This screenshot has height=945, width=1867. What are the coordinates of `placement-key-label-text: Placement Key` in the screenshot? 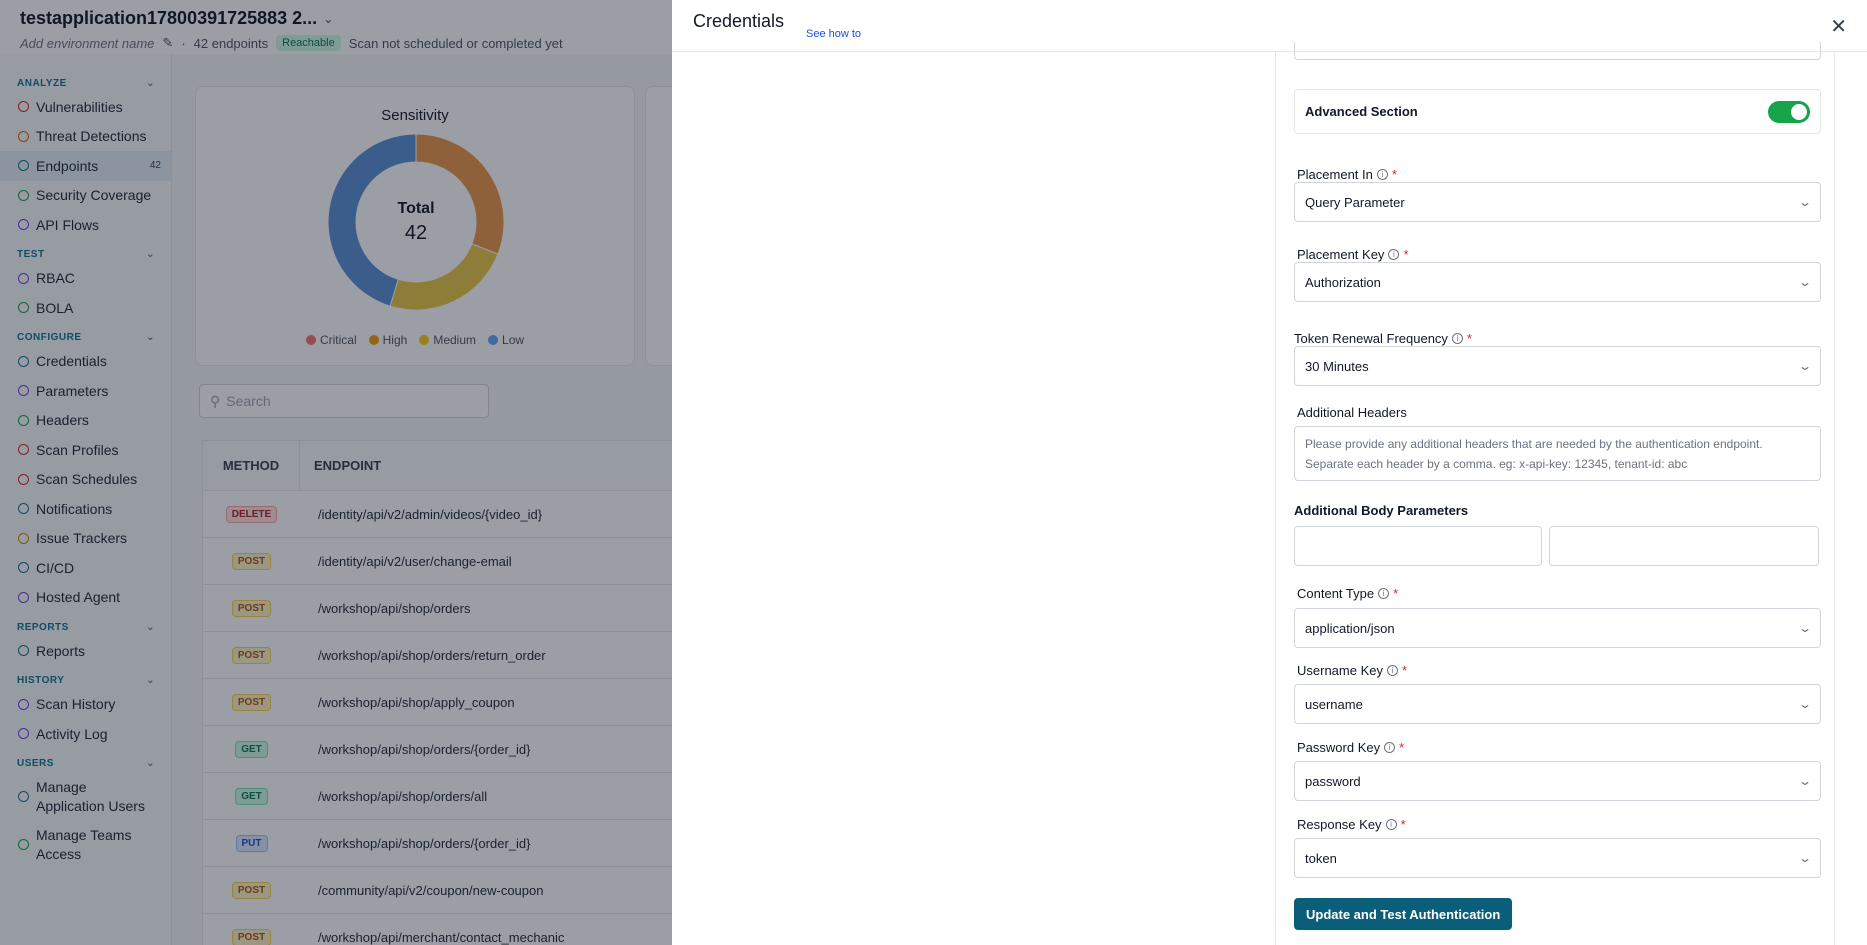 It's located at (1341, 254).